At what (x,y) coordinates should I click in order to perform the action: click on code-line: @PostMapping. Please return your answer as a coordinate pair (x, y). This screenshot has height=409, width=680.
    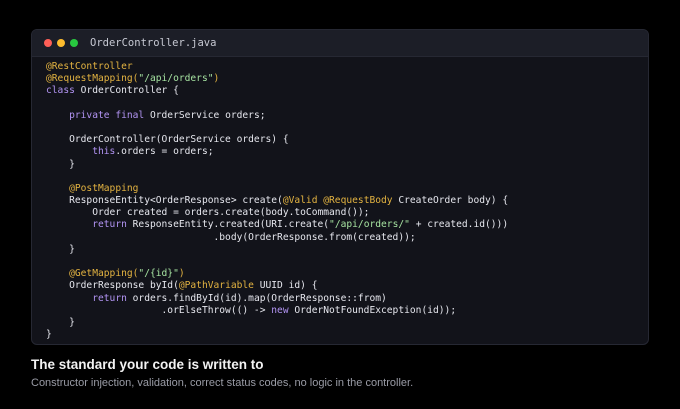
    Looking at the image, I should click on (277, 189).